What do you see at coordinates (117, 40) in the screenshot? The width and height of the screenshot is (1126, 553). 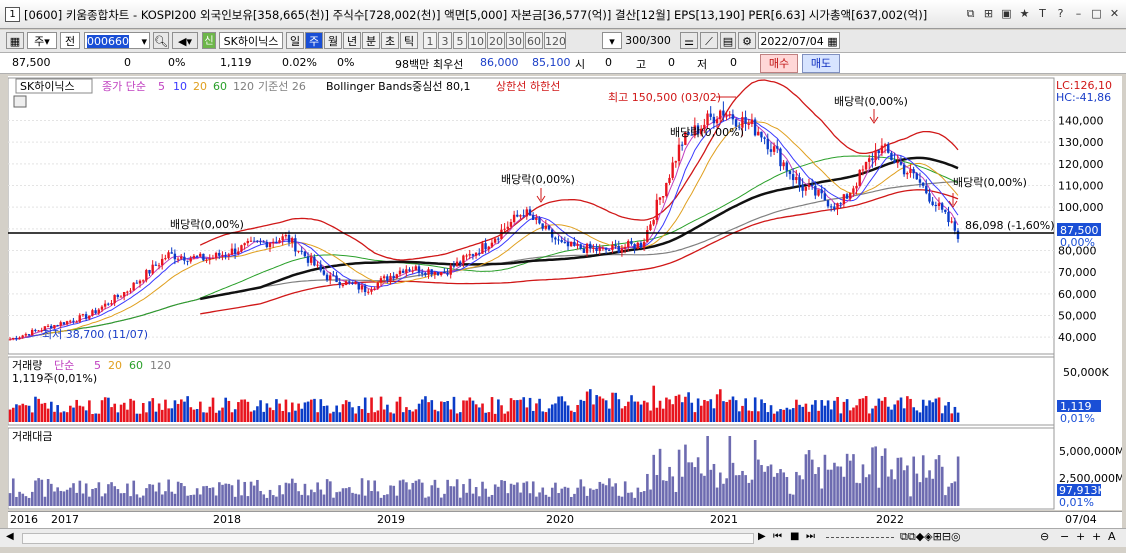 I see `stock-code-input: 000660 ▾` at bounding box center [117, 40].